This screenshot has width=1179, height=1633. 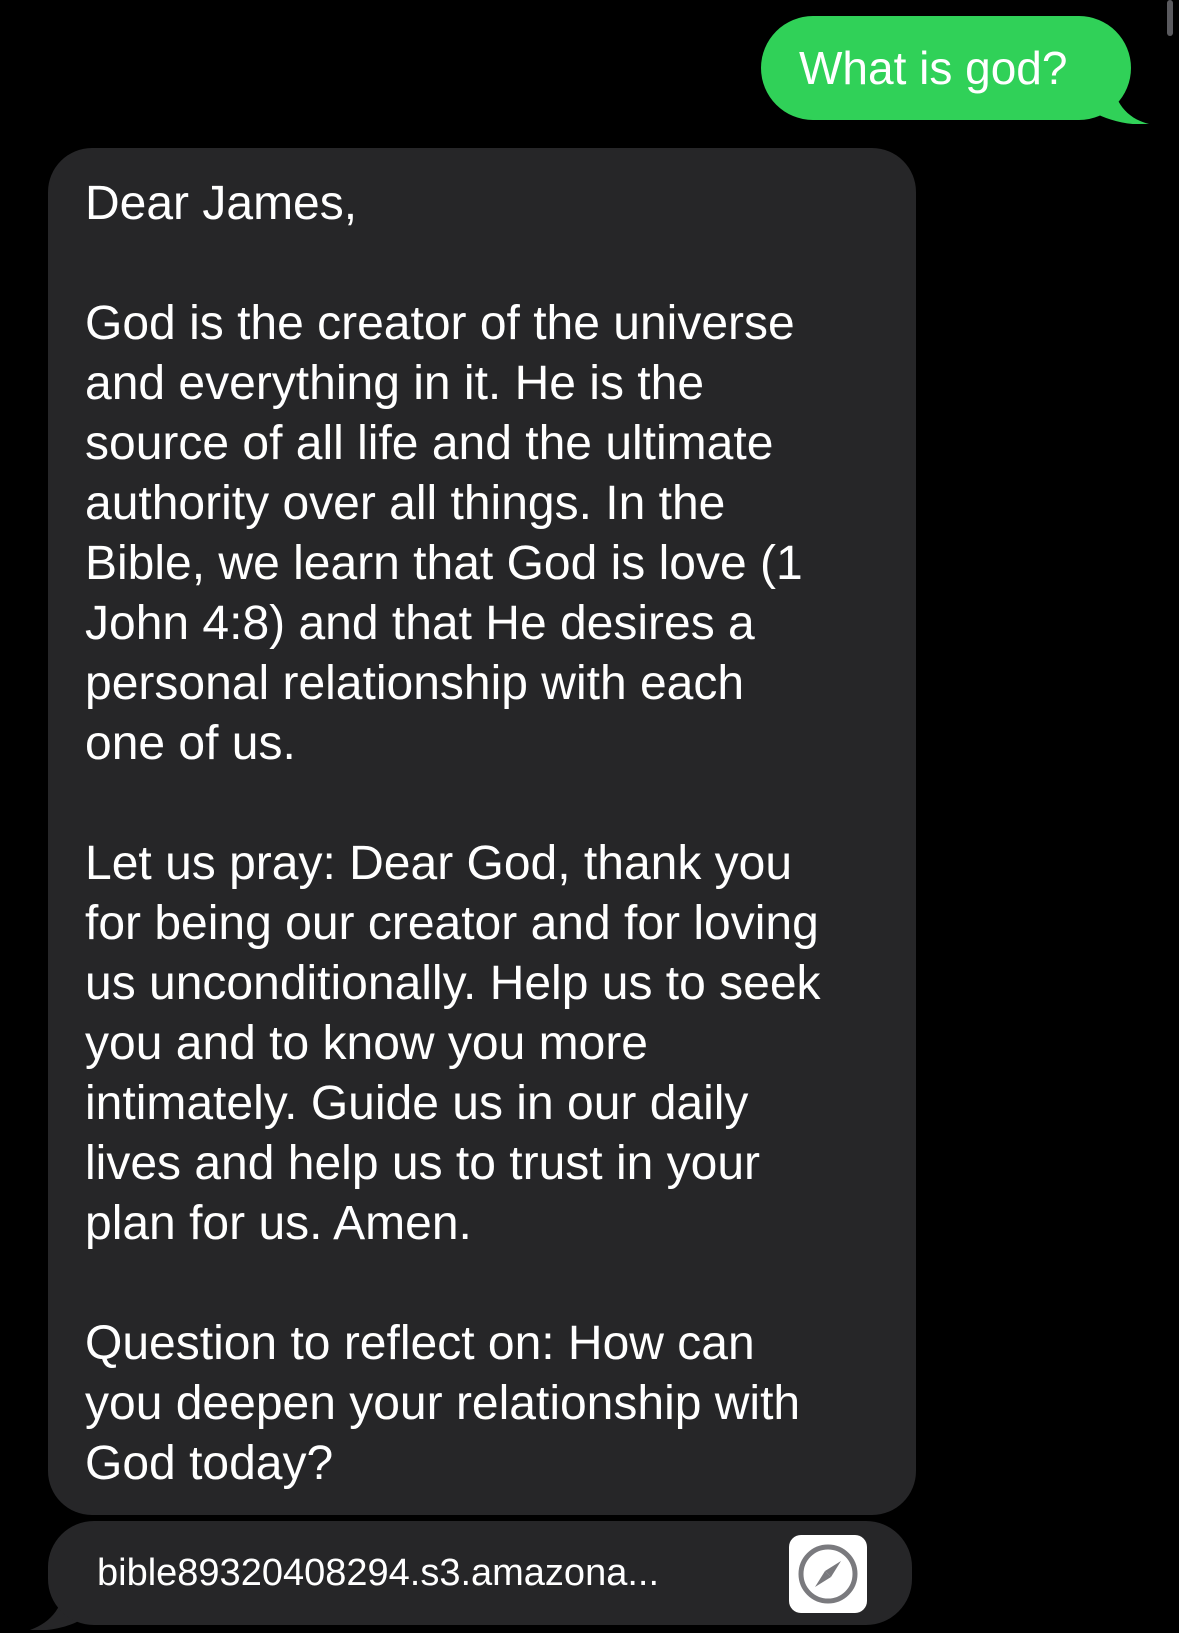 What do you see at coordinates (405, 503) in the screenshot?
I see `message-line: authority over all things. In the` at bounding box center [405, 503].